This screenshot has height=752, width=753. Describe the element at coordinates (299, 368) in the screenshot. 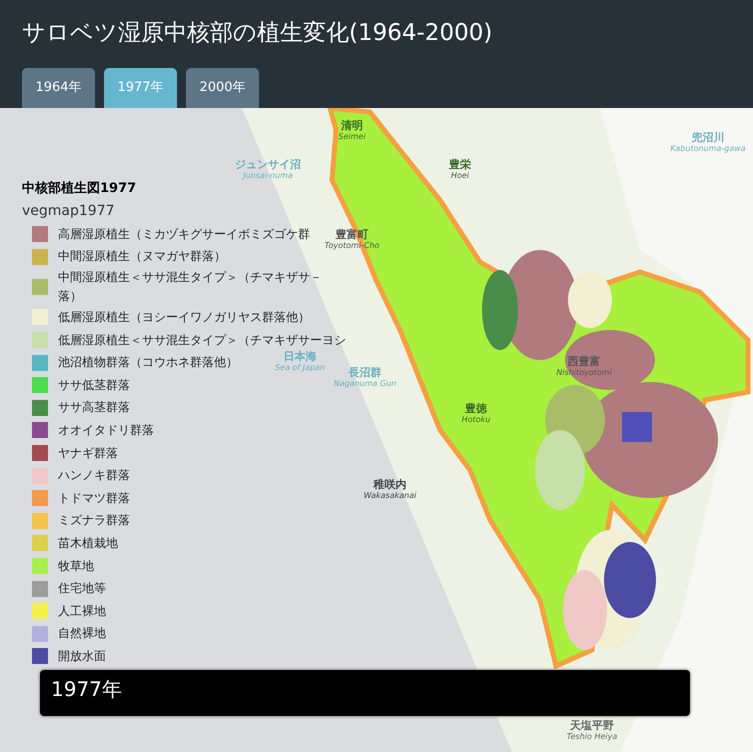

I see `map-place-romaji: Sea of Japan` at that location.